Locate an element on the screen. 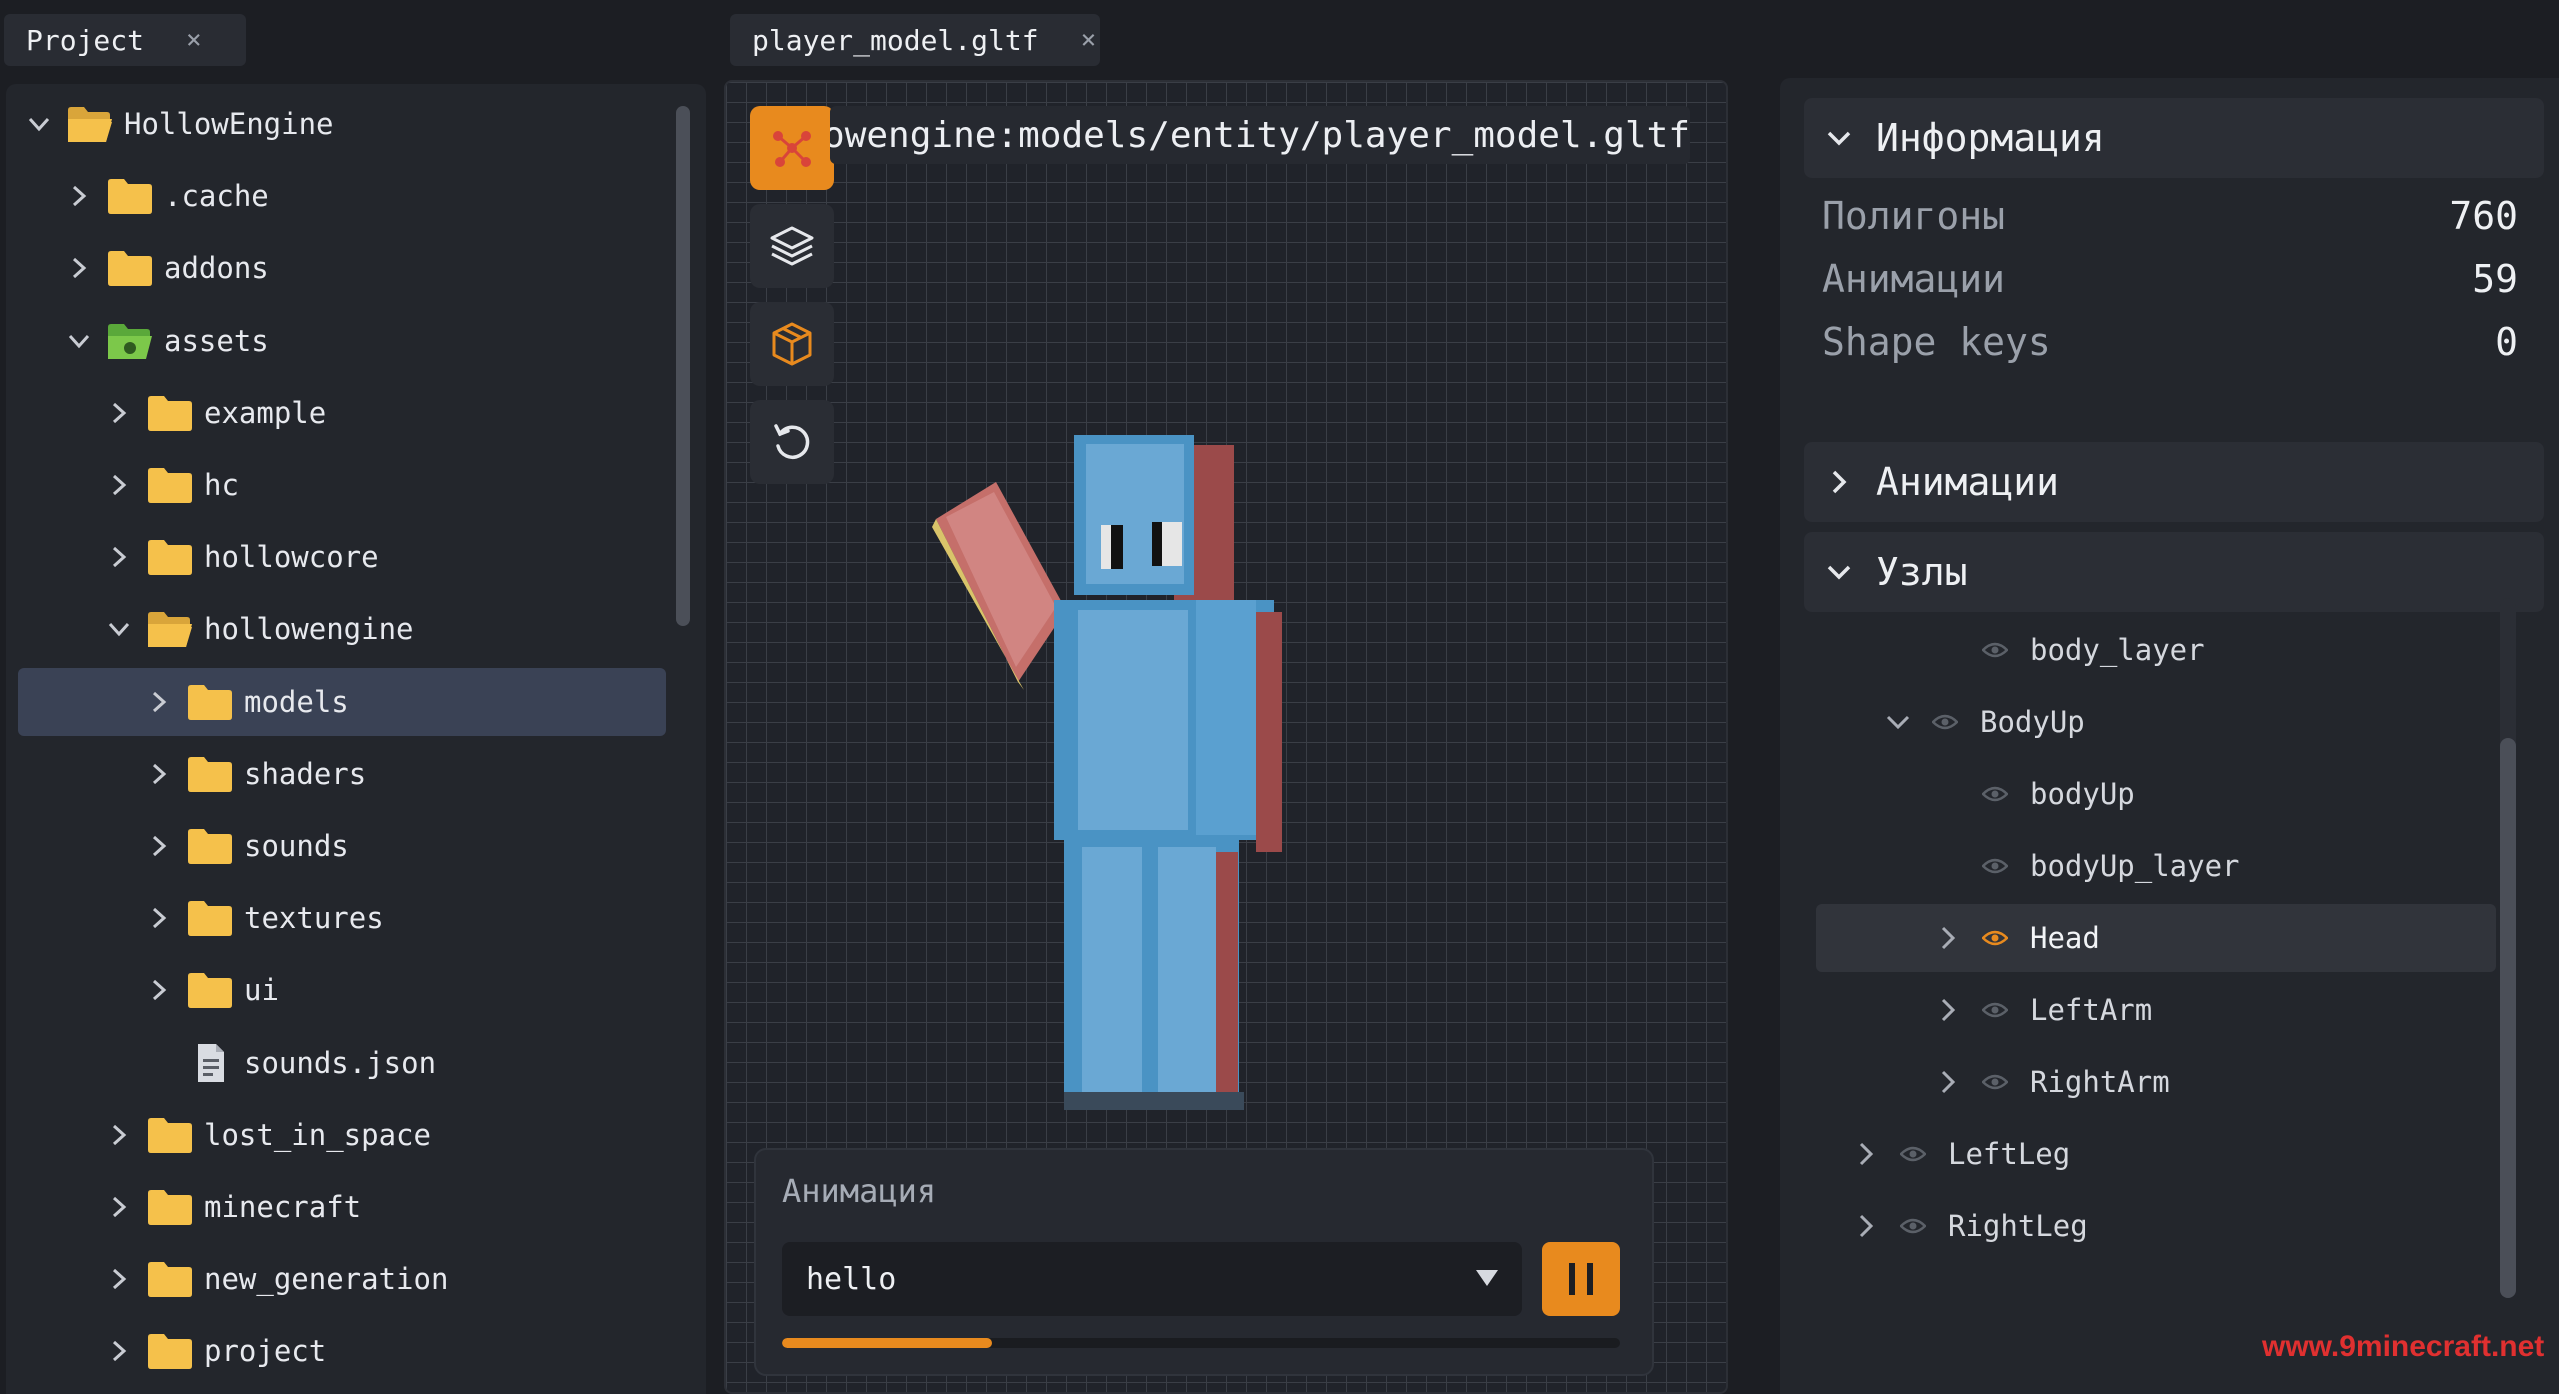  tree-item-shaders: shaders is located at coordinates (342, 774).